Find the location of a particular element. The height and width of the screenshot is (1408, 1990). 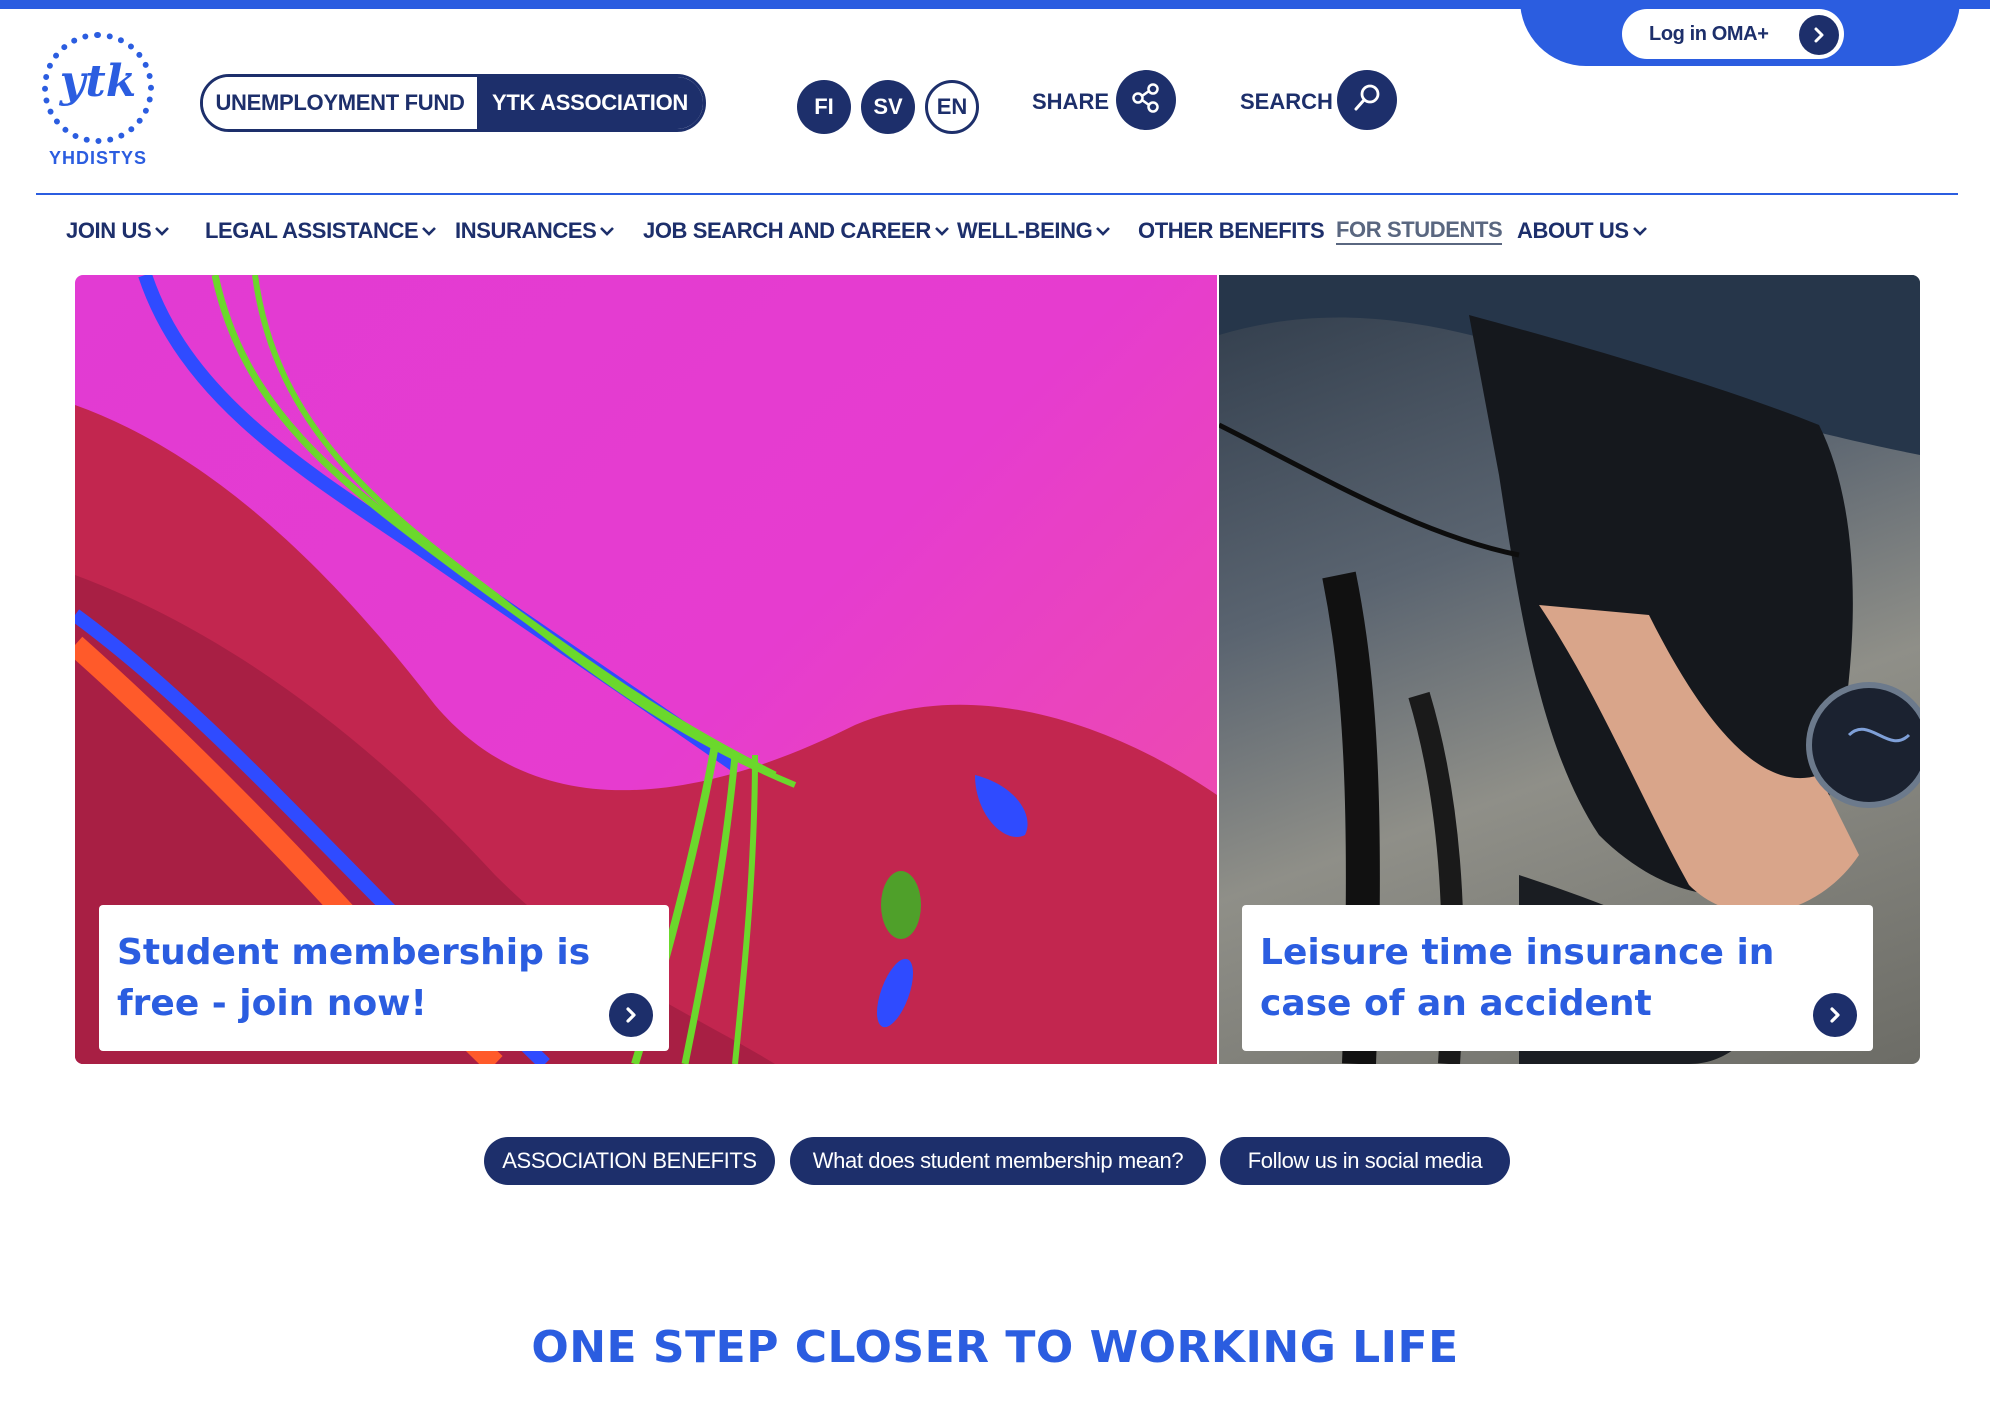

site-switch: UNEMPLOYMENT FUND YTK ASSOCIATION is located at coordinates (453, 103).